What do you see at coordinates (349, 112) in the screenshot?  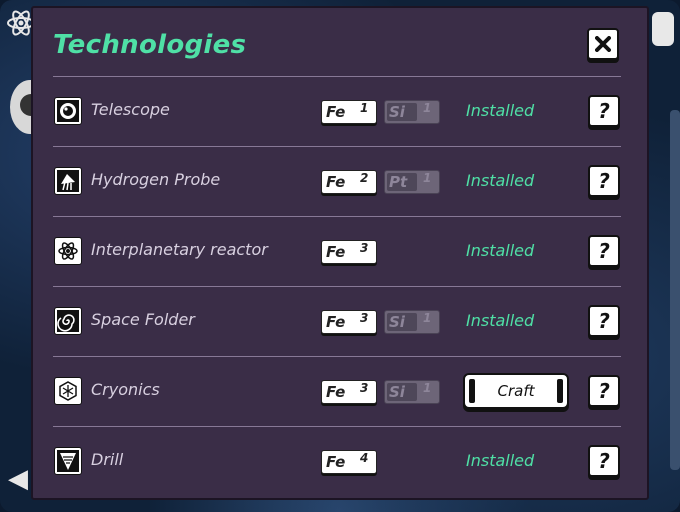 I see `resource-fe: Fe 1` at bounding box center [349, 112].